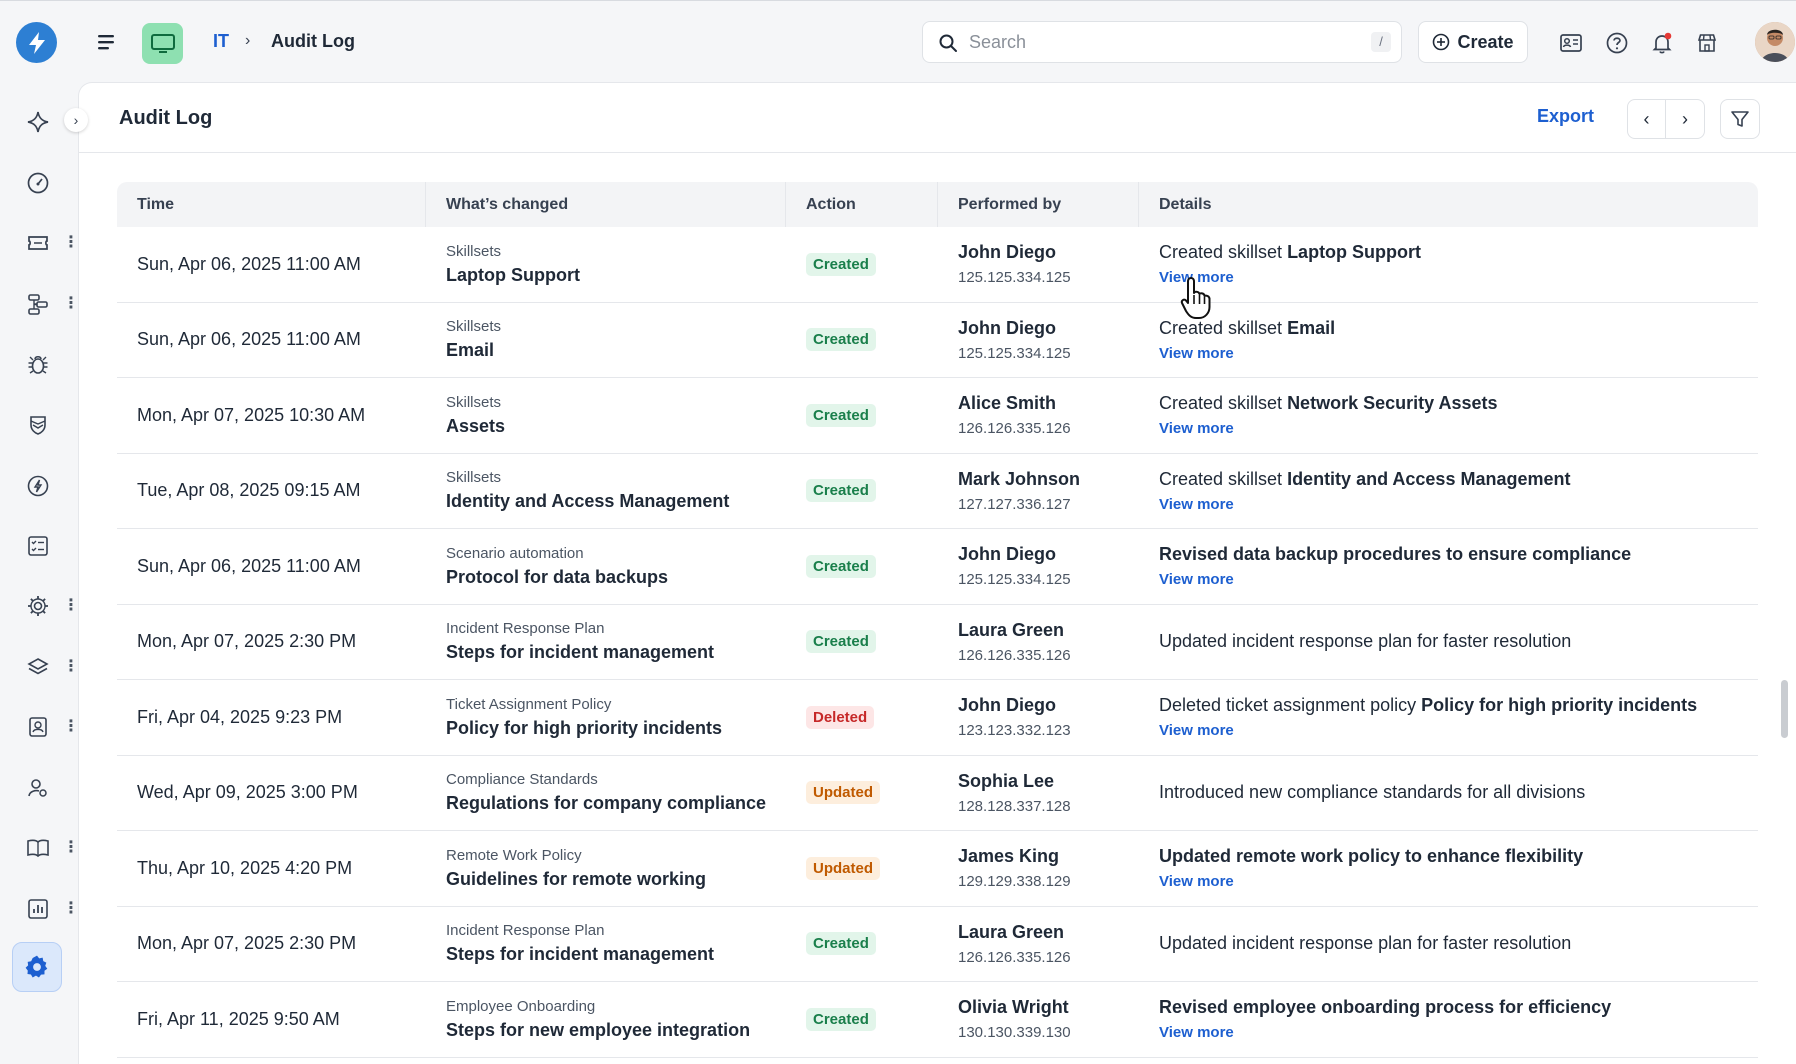 The image size is (1796, 1064). Describe the element at coordinates (474, 251) in the screenshot. I see `change-category: Skillsets` at that location.